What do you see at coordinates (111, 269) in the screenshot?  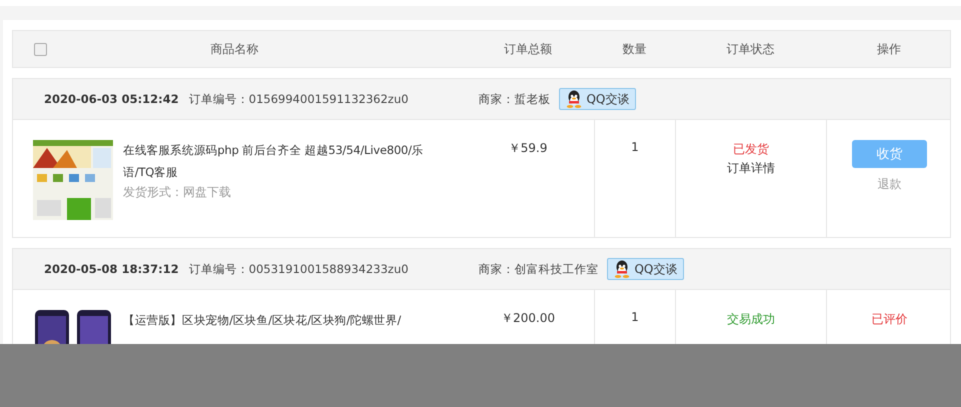 I see `order-time: 2020-05-08 18:37:12` at bounding box center [111, 269].